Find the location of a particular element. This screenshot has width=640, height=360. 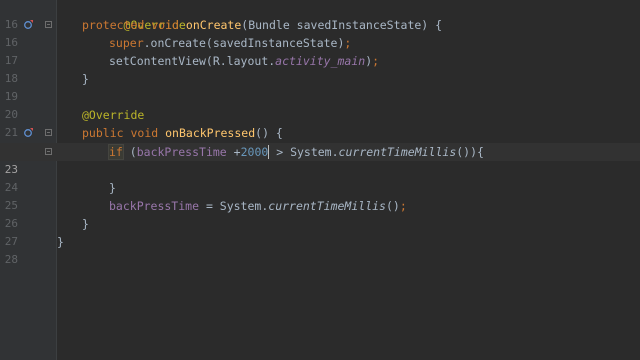

code-text: setContentView(R.layout. is located at coordinates (192, 61).